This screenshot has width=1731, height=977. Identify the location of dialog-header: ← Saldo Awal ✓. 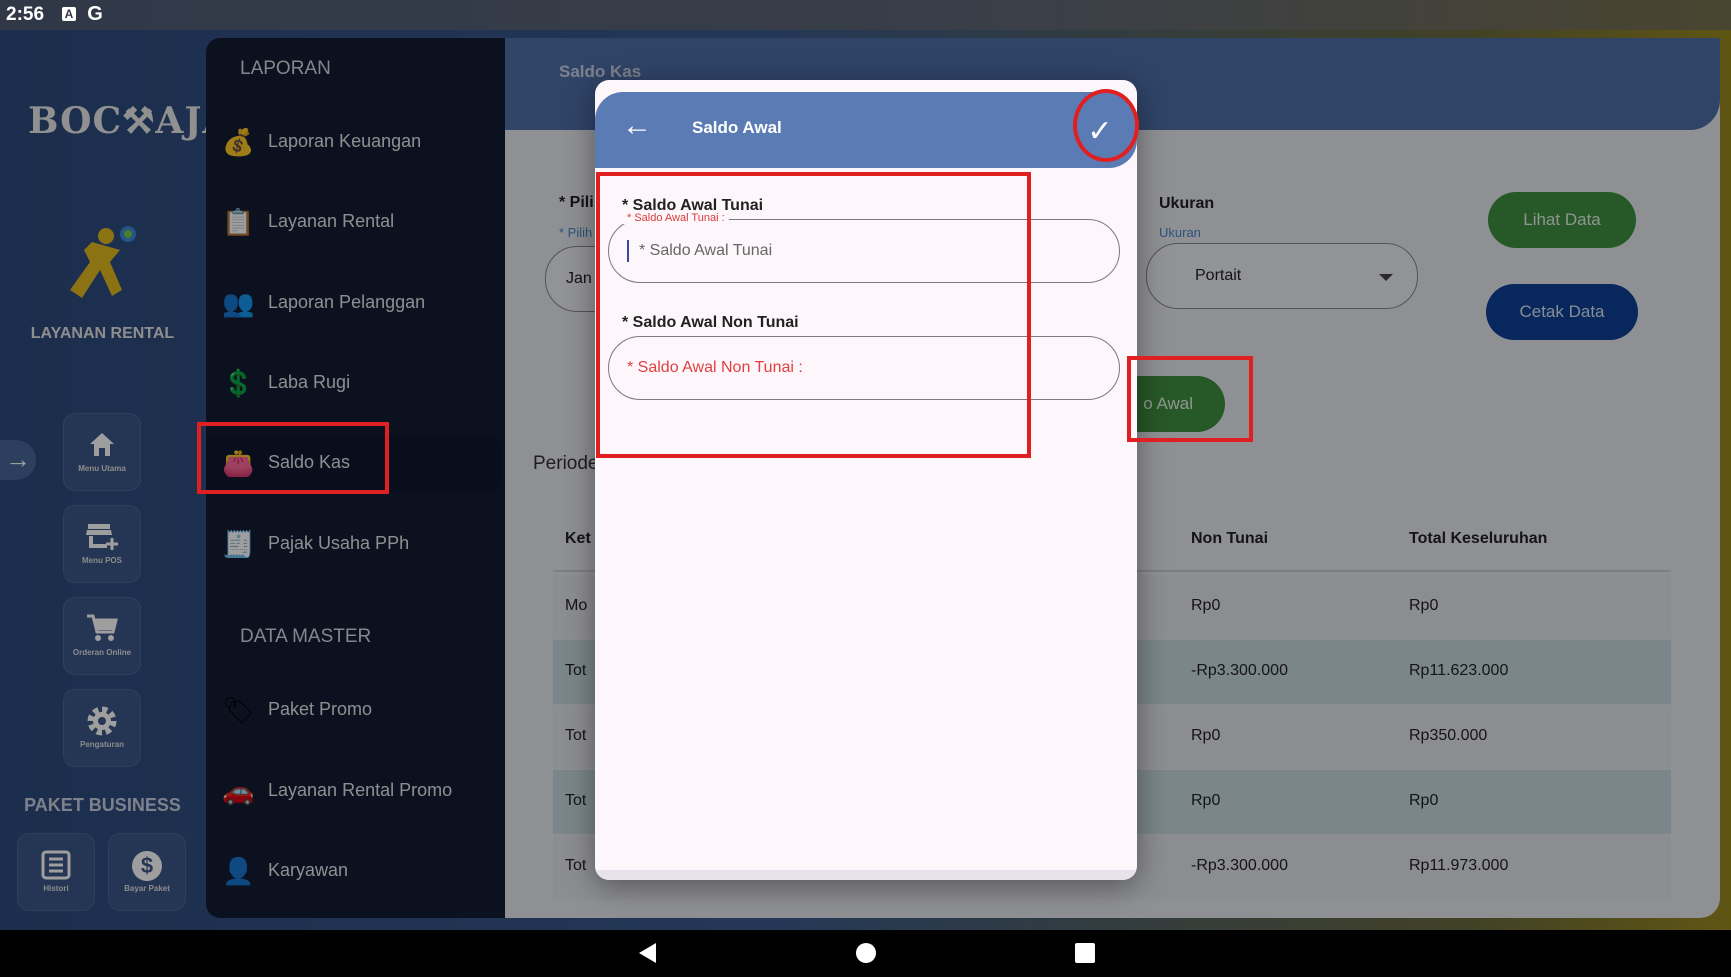
(866, 130).